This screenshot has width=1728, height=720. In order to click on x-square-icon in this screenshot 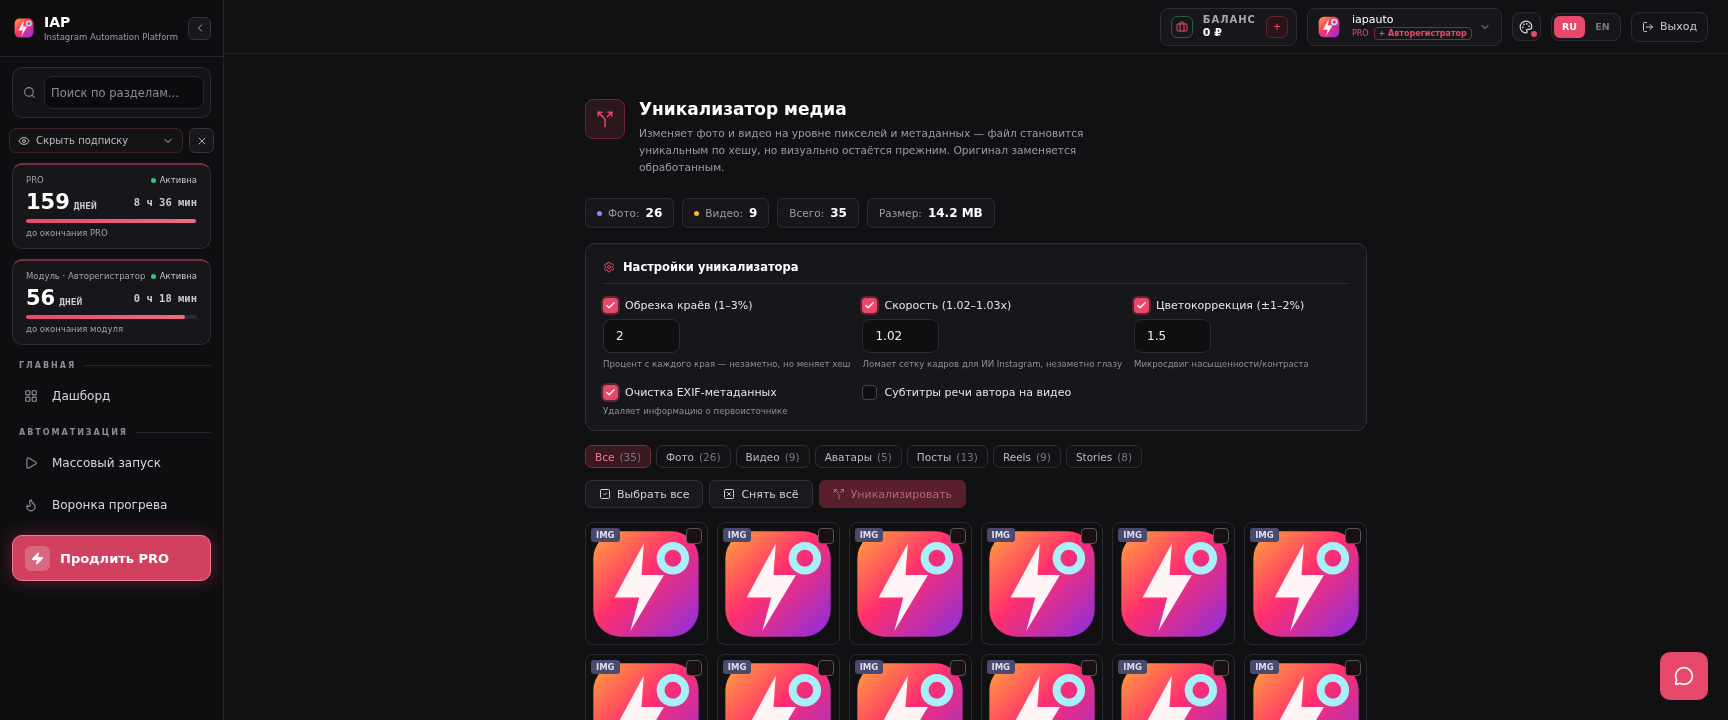, I will do `click(729, 494)`.